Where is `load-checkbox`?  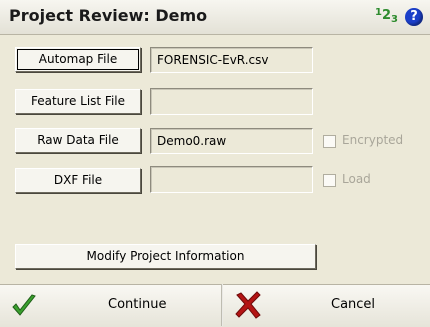
load-checkbox is located at coordinates (329, 180).